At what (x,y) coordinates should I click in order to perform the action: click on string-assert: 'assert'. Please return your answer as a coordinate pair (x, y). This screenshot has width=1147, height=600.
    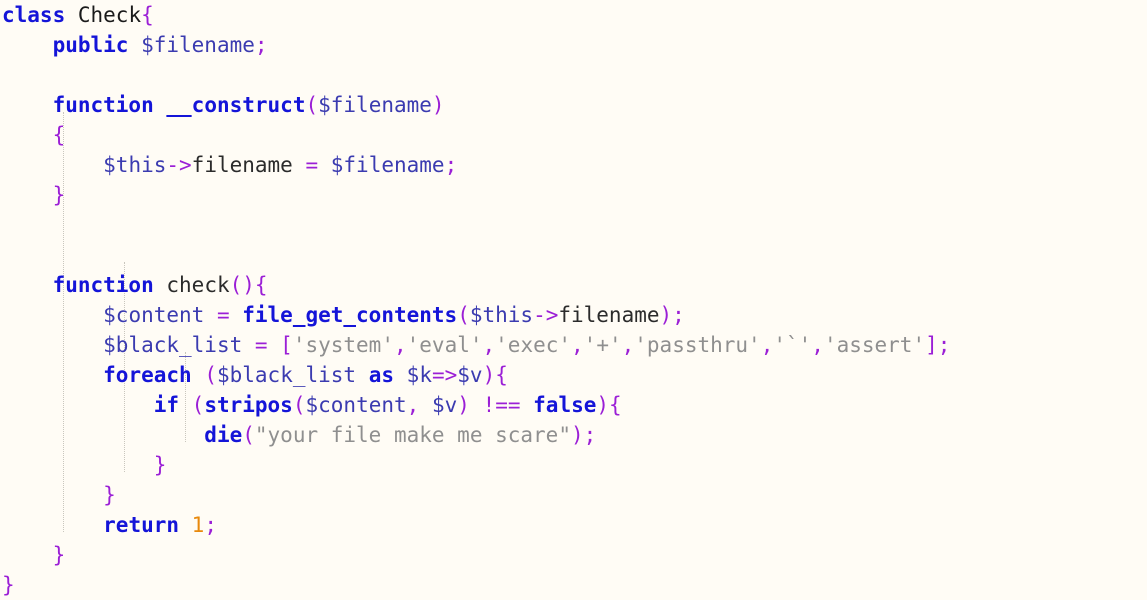
    Looking at the image, I should click on (874, 345).